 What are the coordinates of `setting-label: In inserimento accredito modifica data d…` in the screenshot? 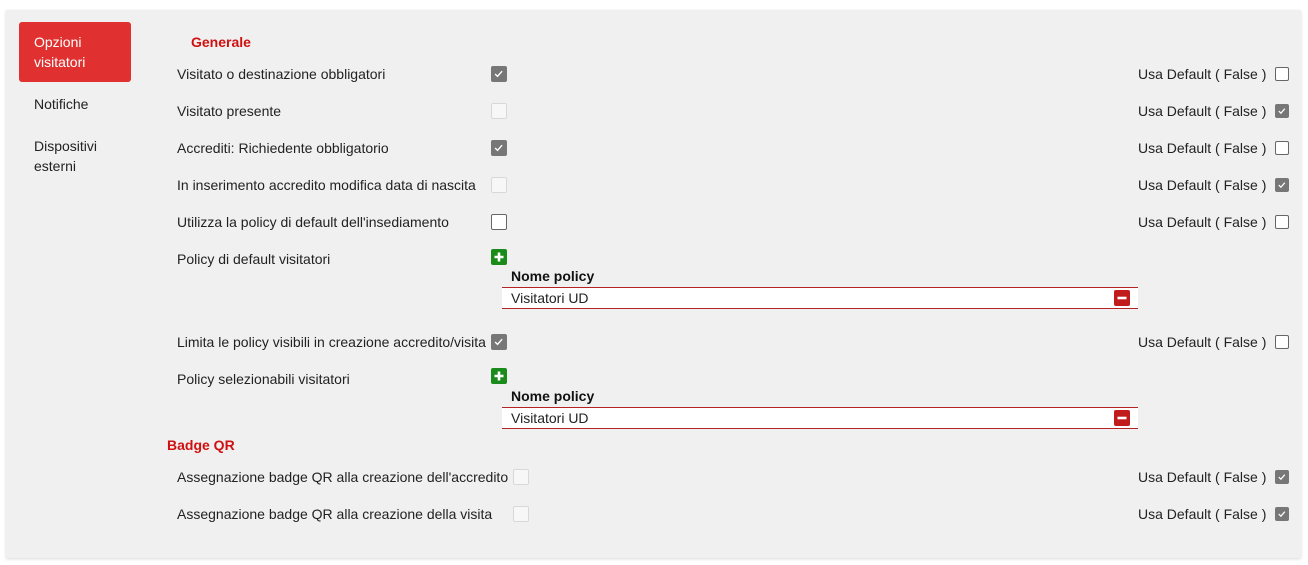 It's located at (326, 185).